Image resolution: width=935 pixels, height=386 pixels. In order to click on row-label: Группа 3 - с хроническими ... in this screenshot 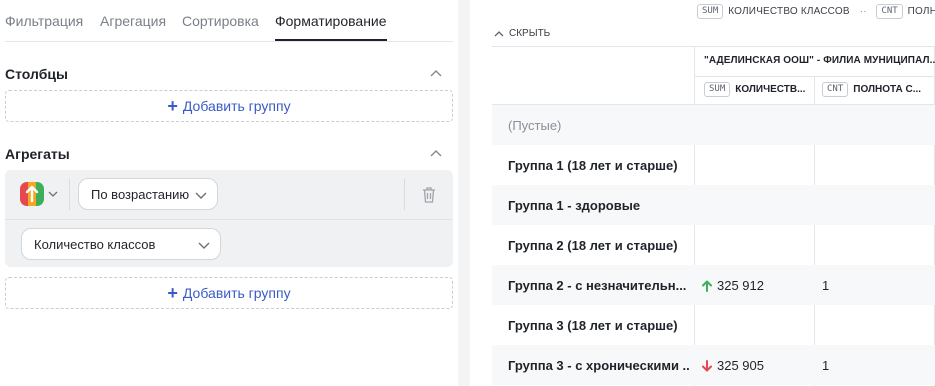, I will do `click(599, 365)`.